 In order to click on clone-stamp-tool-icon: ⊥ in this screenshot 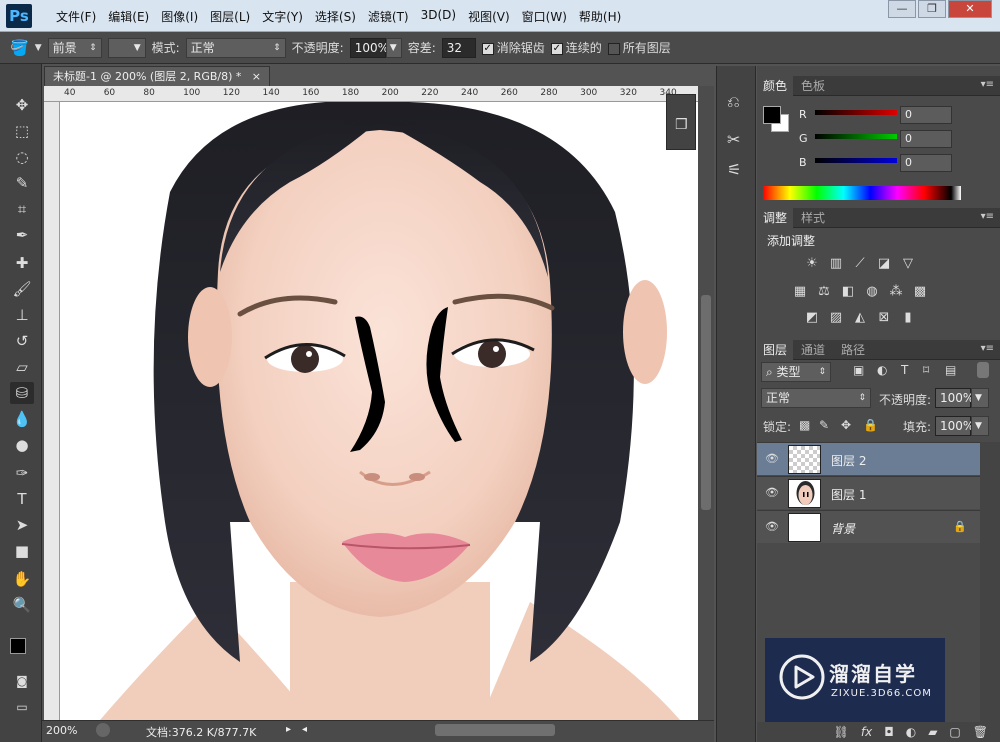, I will do `click(22, 315)`.